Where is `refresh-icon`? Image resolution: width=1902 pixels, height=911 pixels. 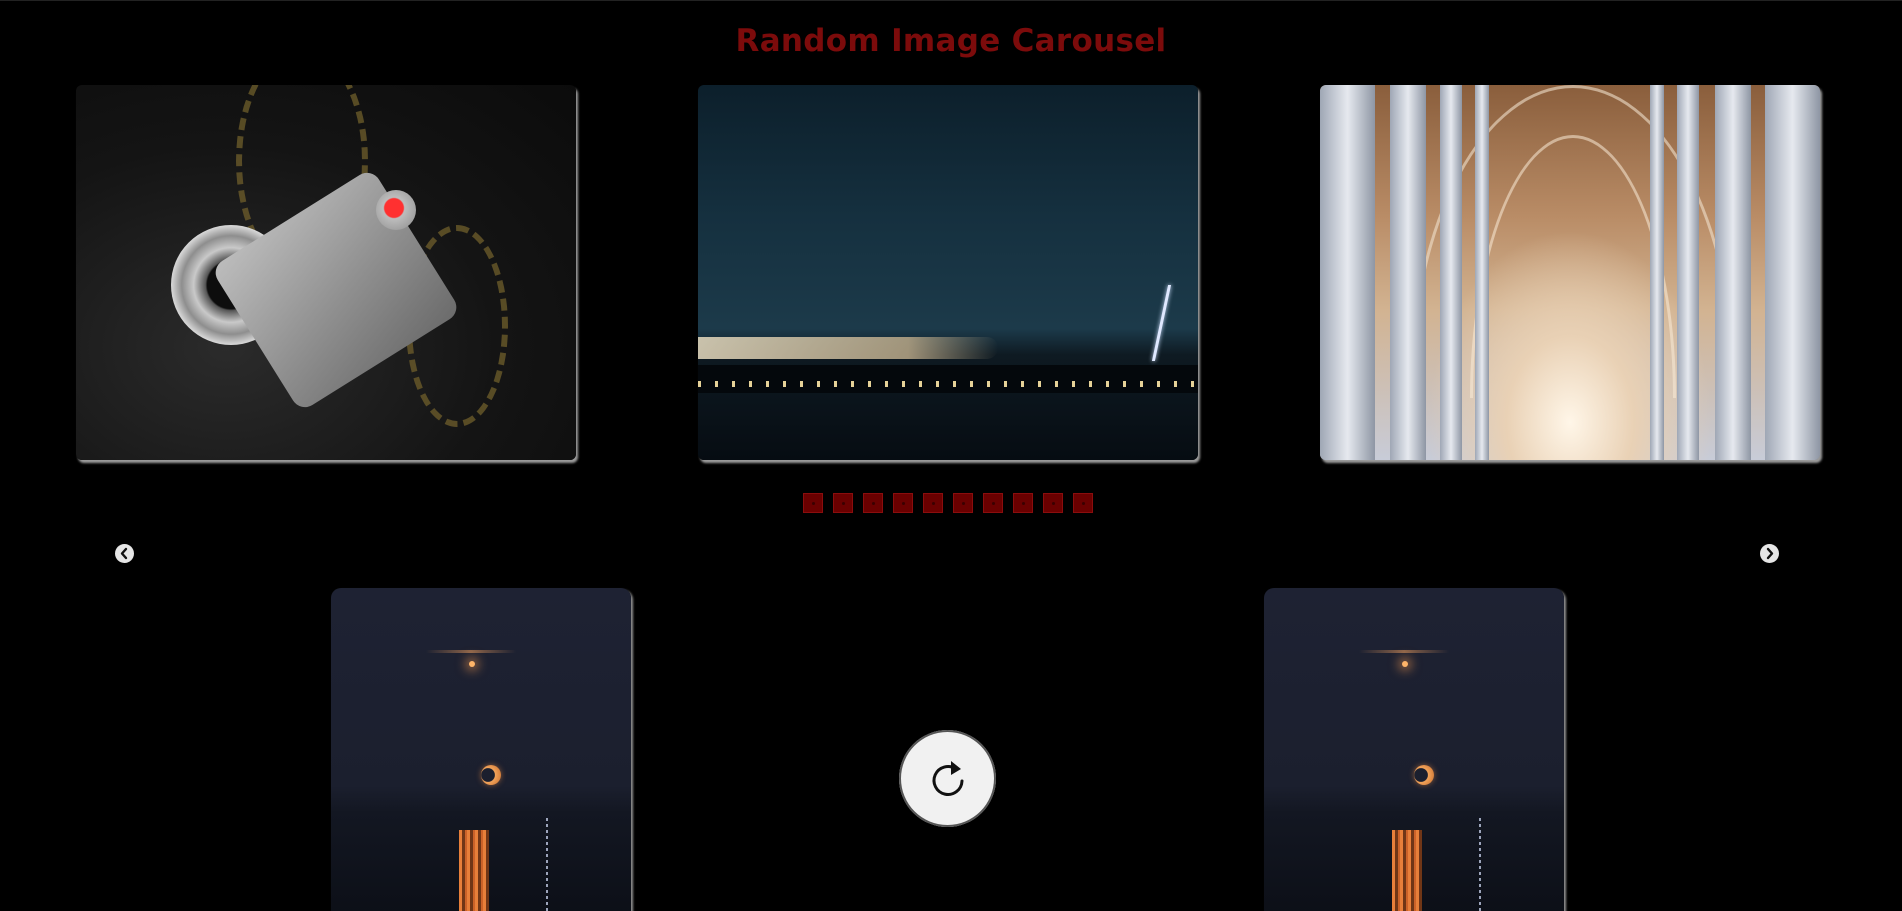
refresh-icon is located at coordinates (947, 778).